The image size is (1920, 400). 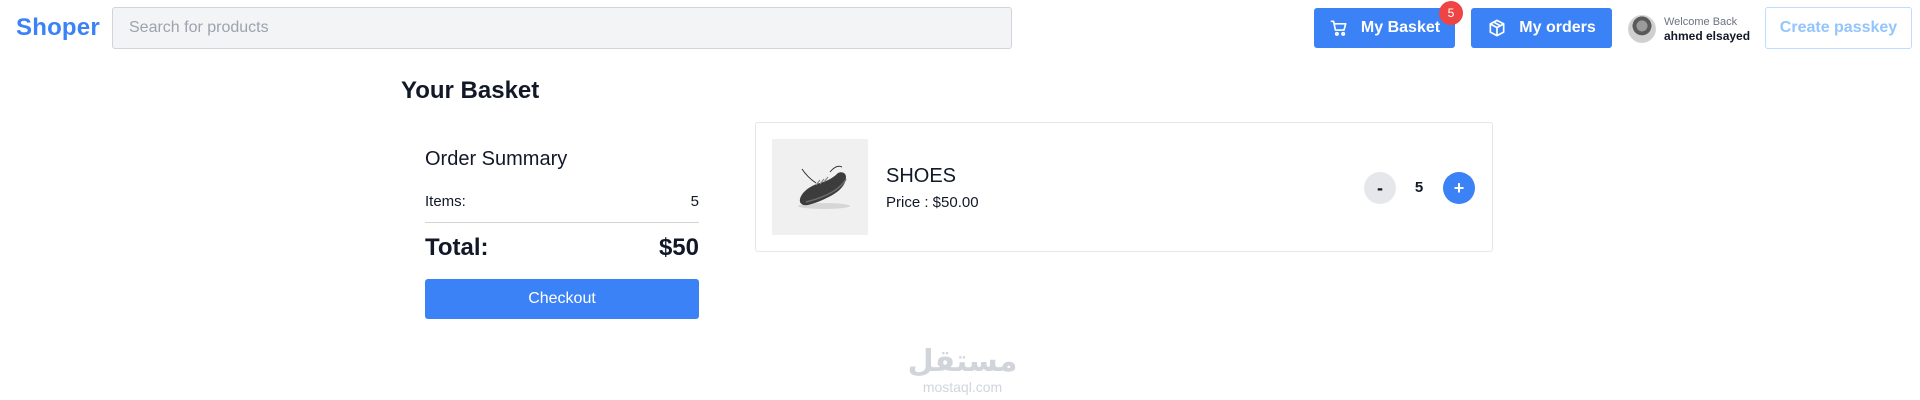 I want to click on product-price: Price : $50.00, so click(x=932, y=202).